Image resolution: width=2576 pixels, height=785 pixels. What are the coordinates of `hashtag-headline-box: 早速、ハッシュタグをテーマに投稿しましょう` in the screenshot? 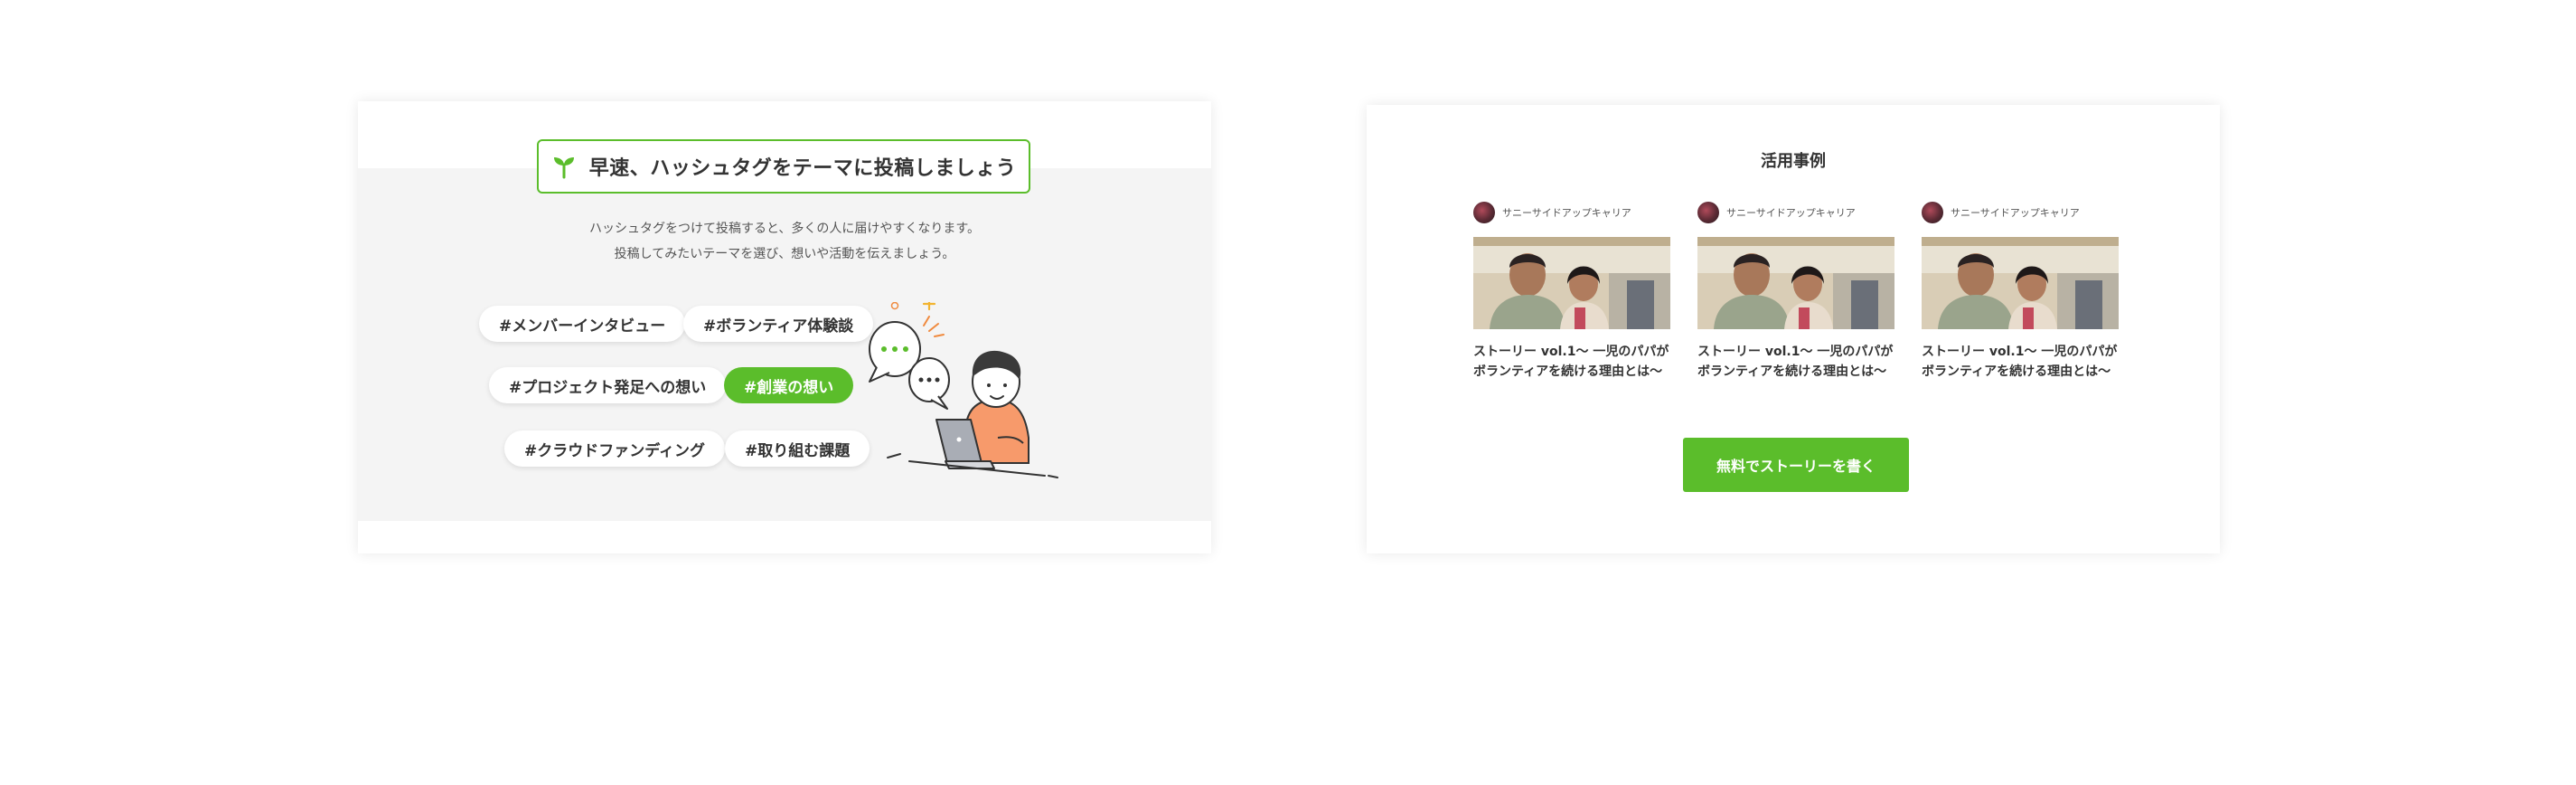 It's located at (784, 166).